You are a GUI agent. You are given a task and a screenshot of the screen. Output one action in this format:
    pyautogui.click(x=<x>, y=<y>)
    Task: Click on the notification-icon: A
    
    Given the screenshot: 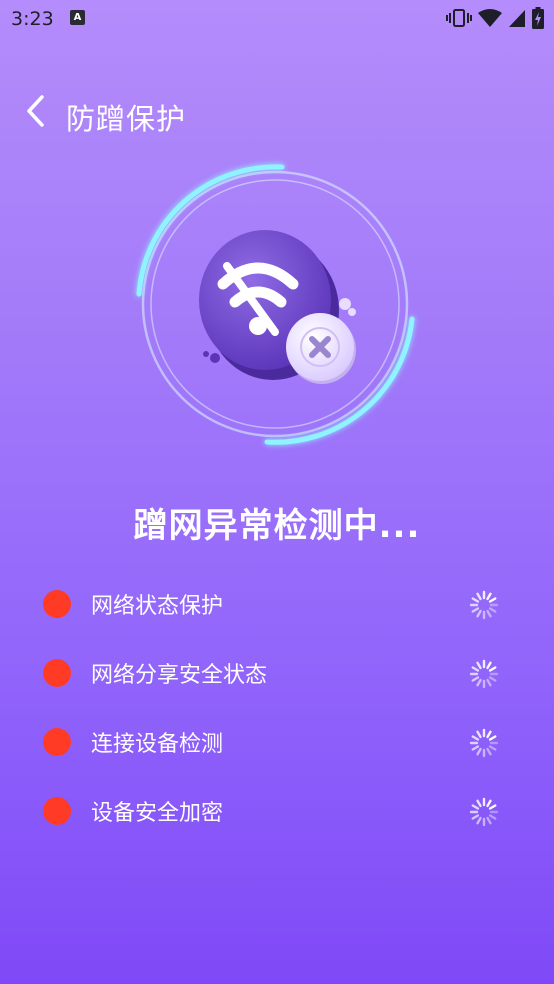 What is the action you would take?
    pyautogui.click(x=77, y=17)
    